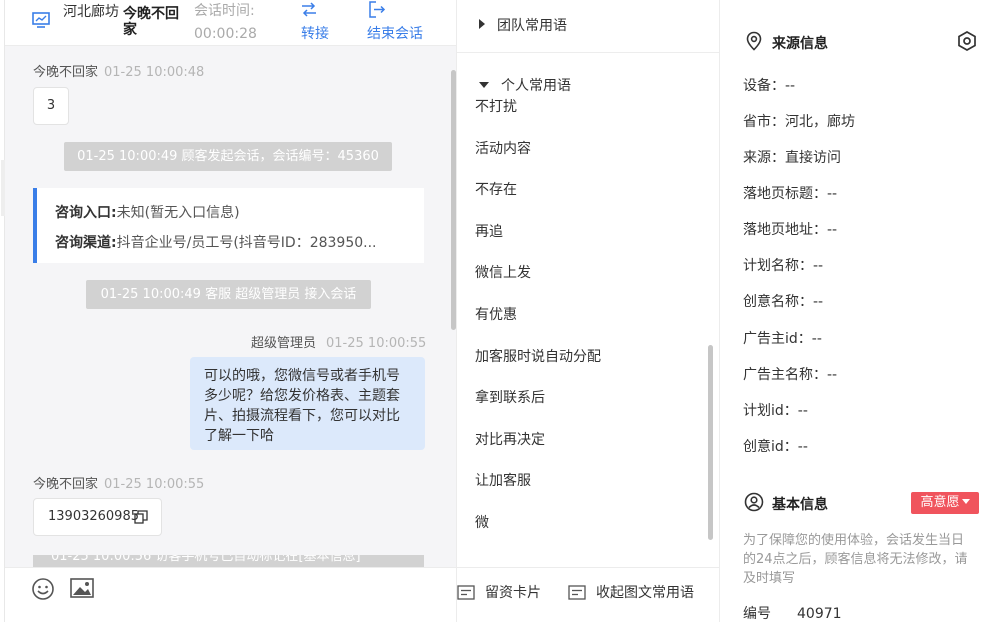 Image resolution: width=981 pixels, height=622 pixels. I want to click on caret-right-icon, so click(482, 24).